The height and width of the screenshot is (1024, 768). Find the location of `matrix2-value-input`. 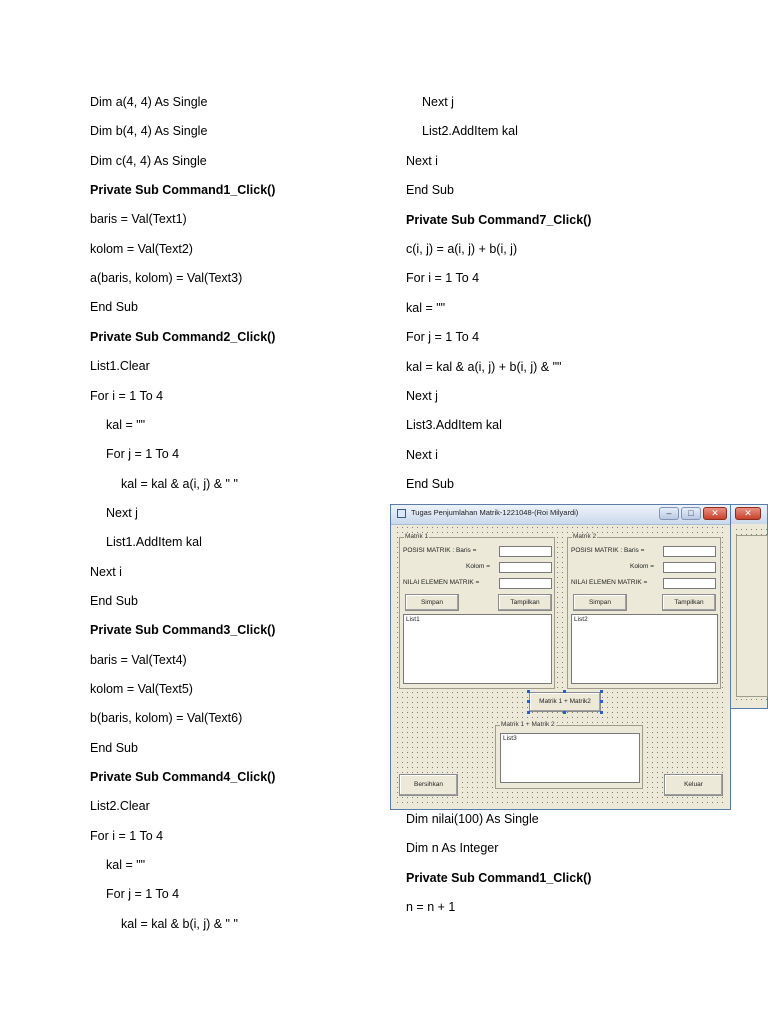

matrix2-value-input is located at coordinates (689, 583).